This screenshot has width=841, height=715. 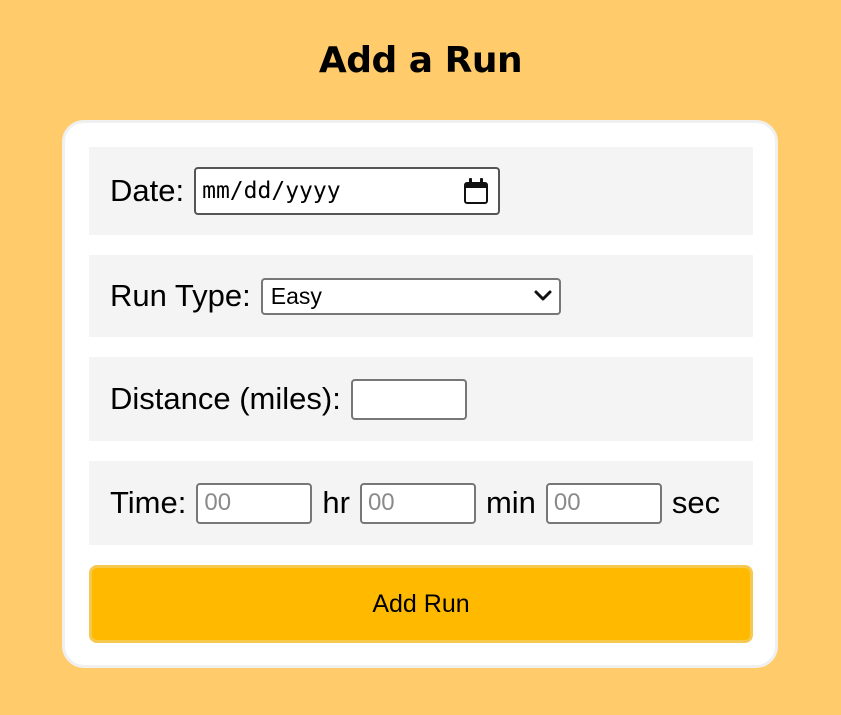 I want to click on distance-label: Distance (miles):, so click(x=225, y=398).